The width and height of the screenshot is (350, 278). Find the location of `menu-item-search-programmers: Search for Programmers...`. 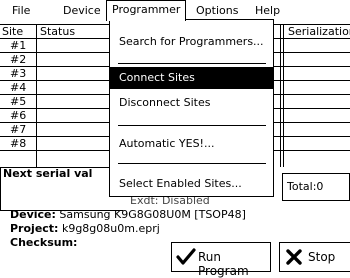

menu-item-search-programmers: Search for Programmers... is located at coordinates (191, 42).